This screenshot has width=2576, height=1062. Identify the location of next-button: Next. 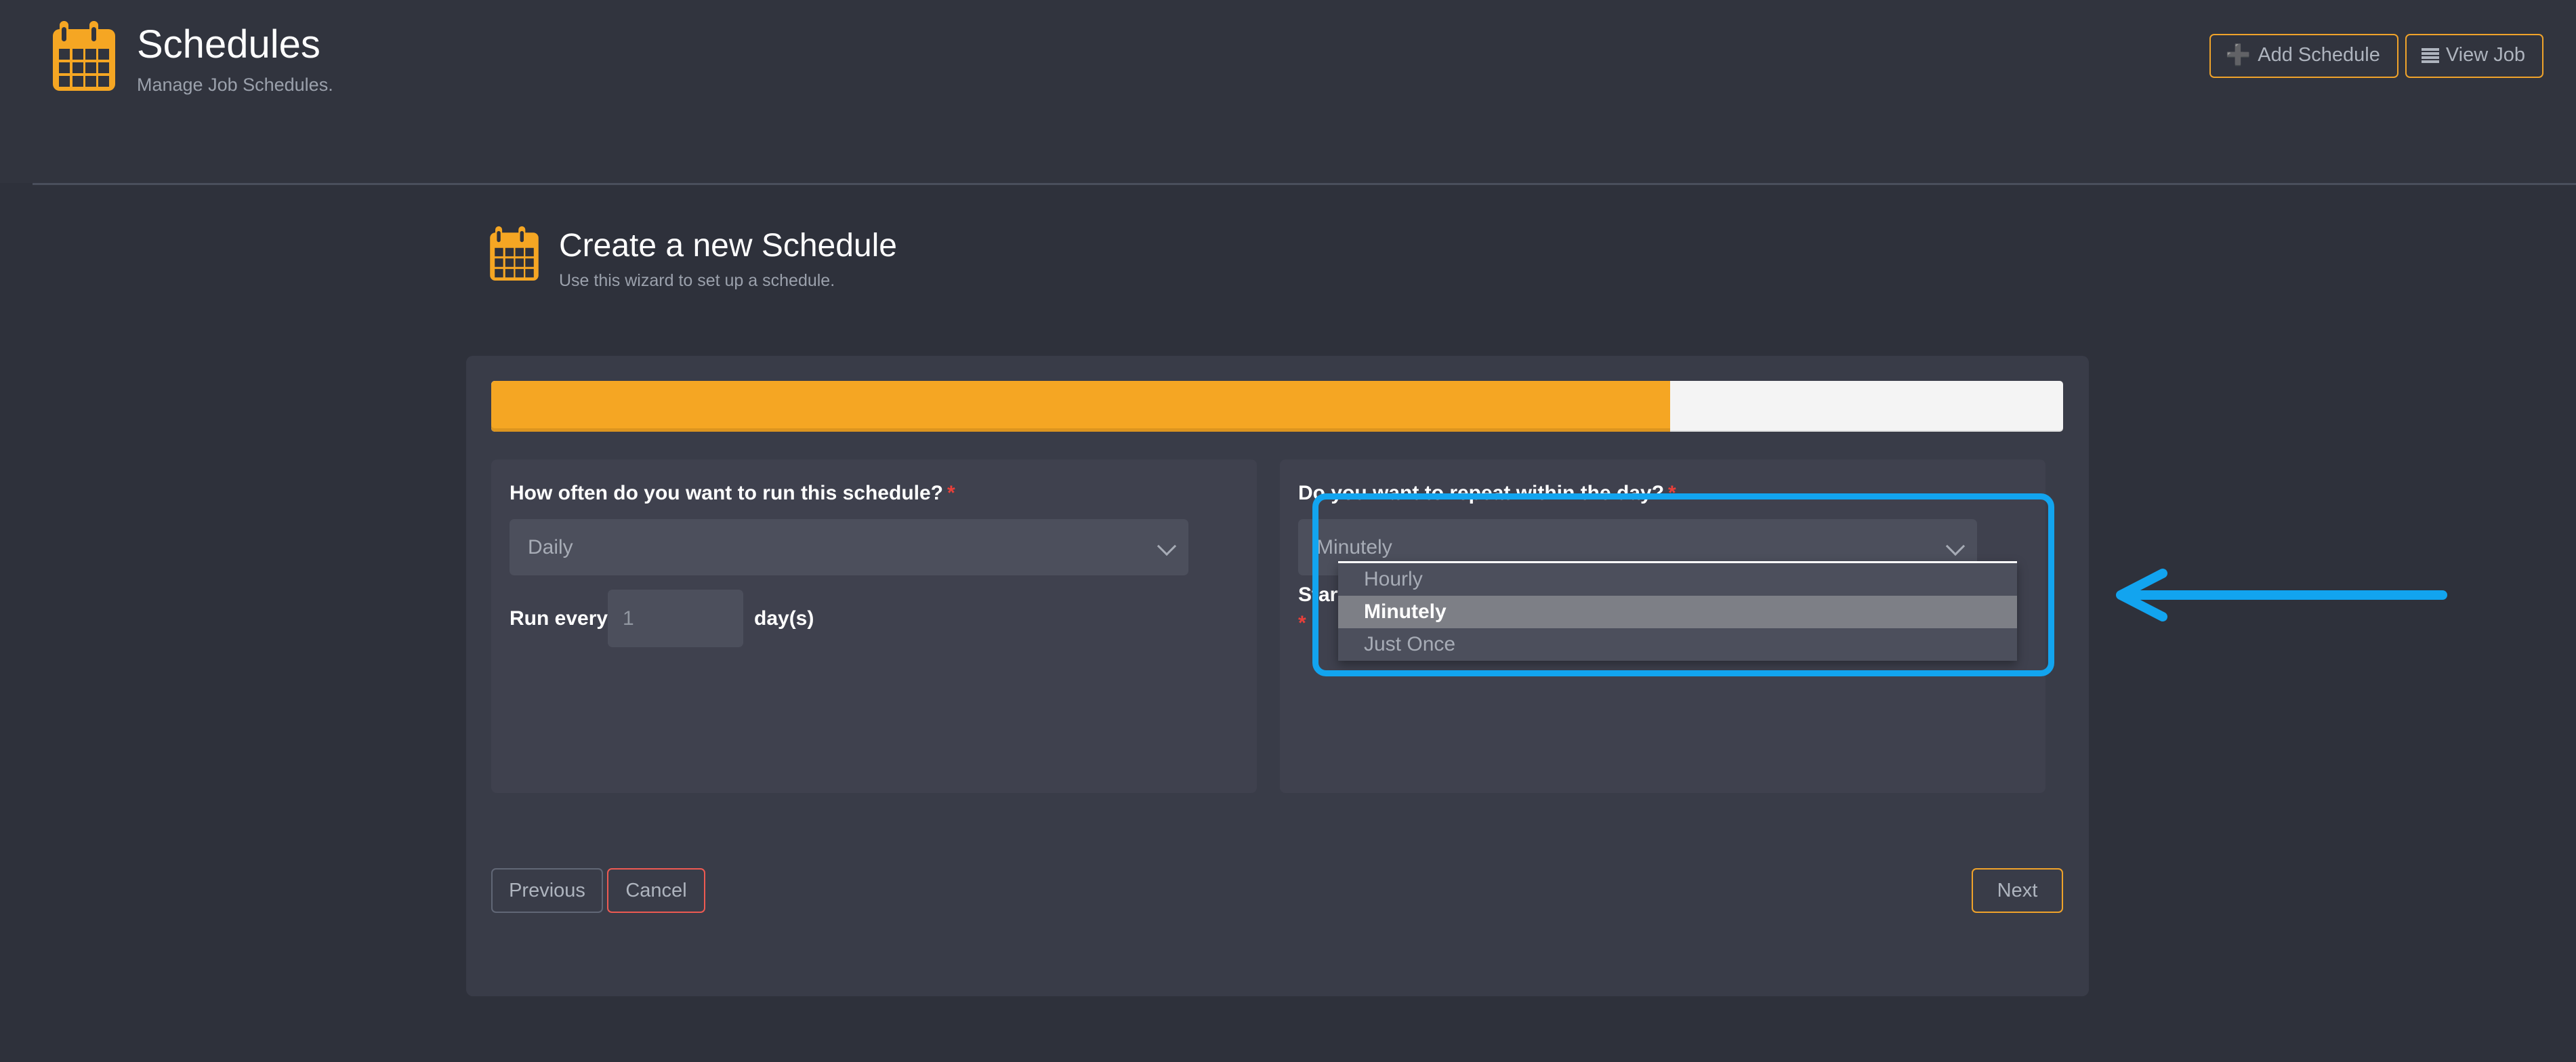
(2017, 890).